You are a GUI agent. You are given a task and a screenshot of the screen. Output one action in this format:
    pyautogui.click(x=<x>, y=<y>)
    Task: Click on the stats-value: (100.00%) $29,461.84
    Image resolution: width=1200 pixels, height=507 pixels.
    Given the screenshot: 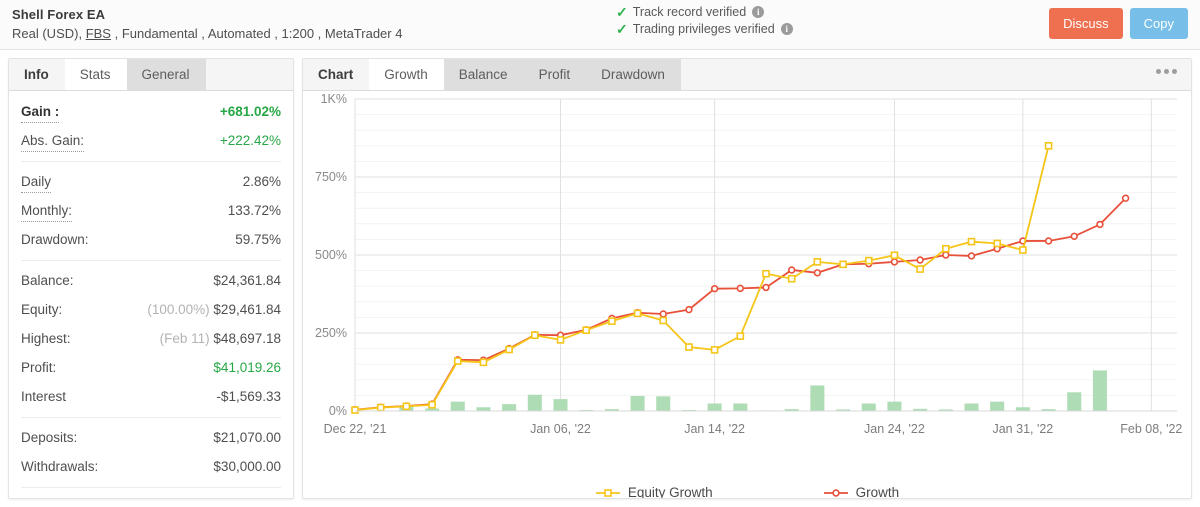 What is the action you would take?
    pyautogui.click(x=214, y=309)
    